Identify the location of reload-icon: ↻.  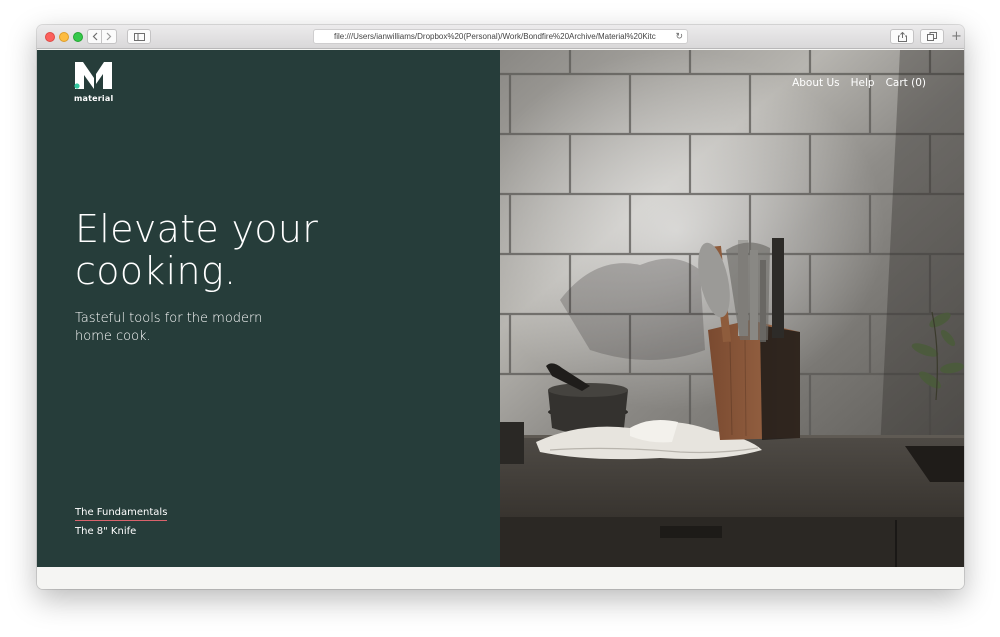
(679, 36).